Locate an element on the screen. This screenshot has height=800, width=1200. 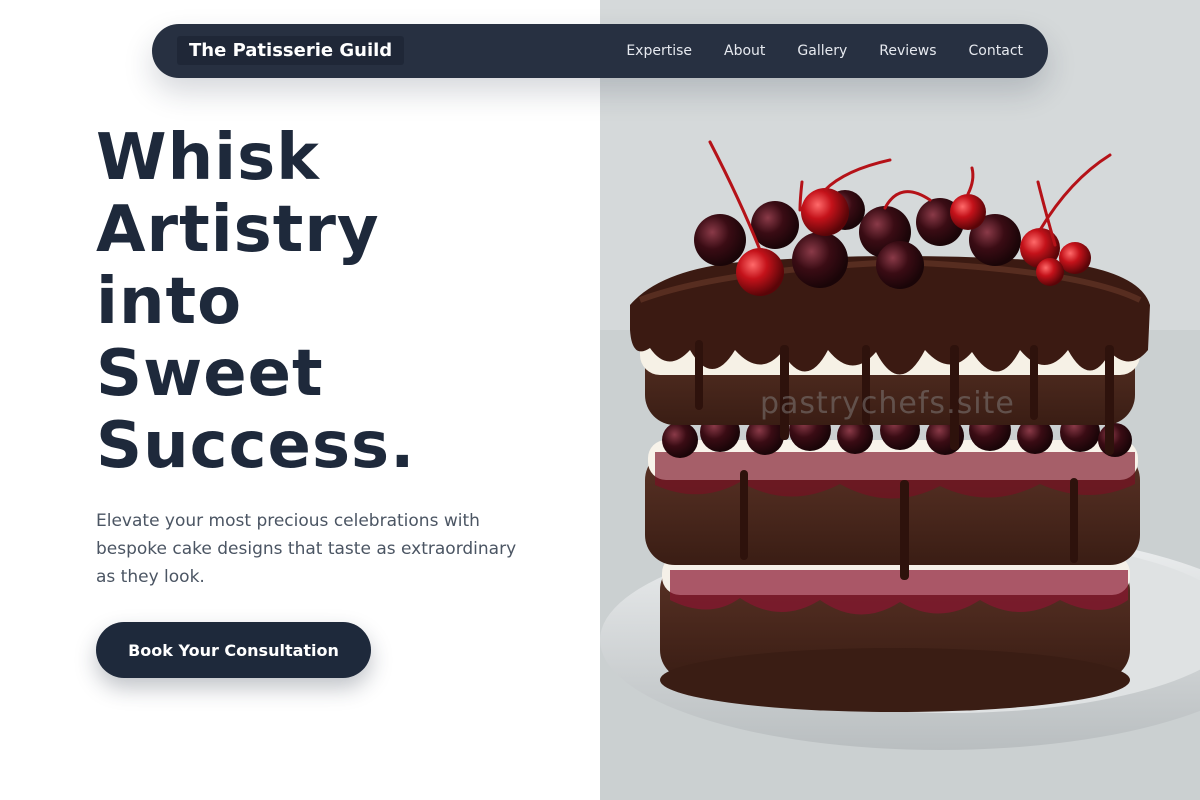
nav-link-contact: Contact is located at coordinates (996, 51).